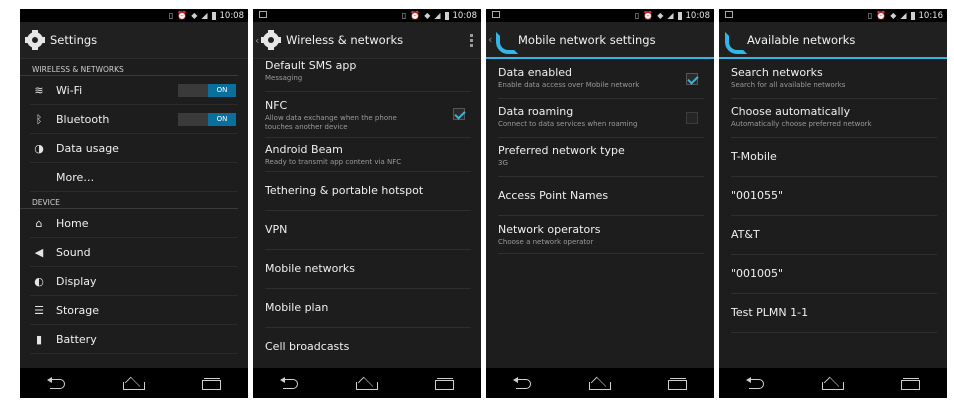  Describe the element at coordinates (459, 114) in the screenshot. I see `nfc-checkbox` at that location.